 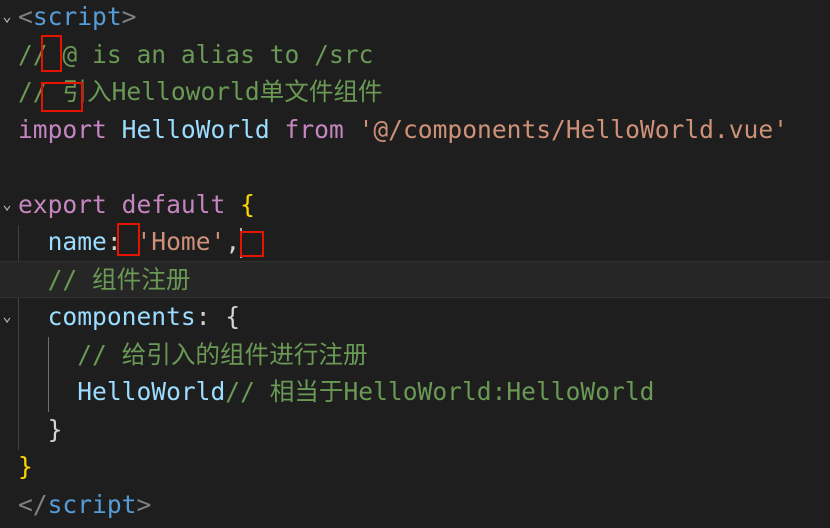 I want to click on code-token: : {, so click(x=218, y=316).